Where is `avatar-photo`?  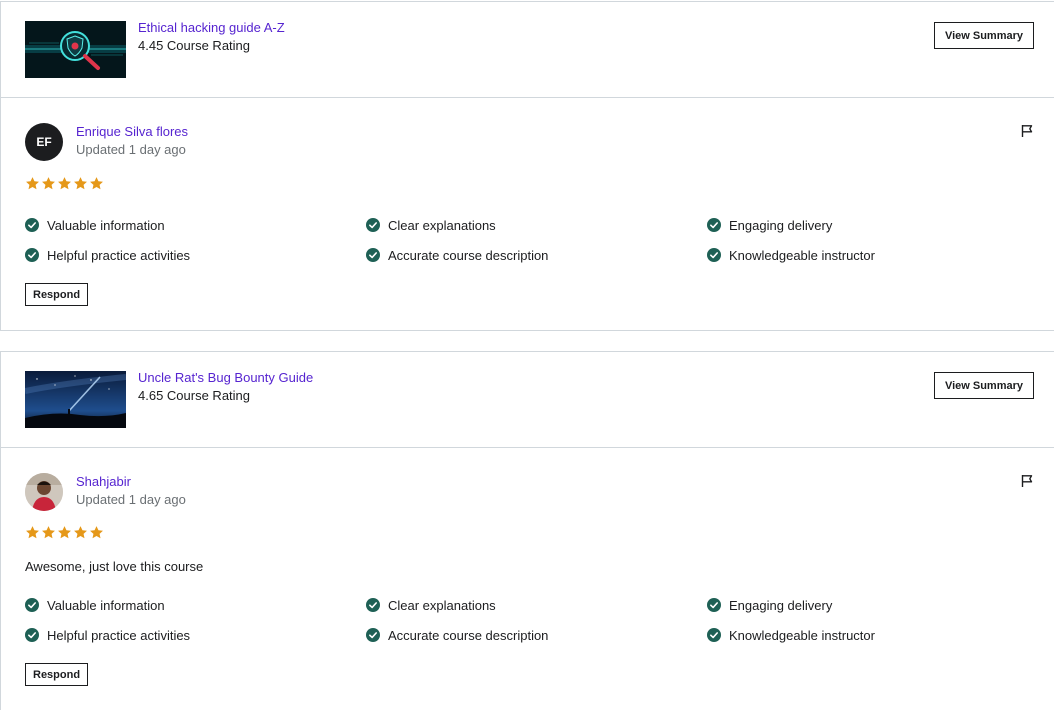 avatar-photo is located at coordinates (44, 492).